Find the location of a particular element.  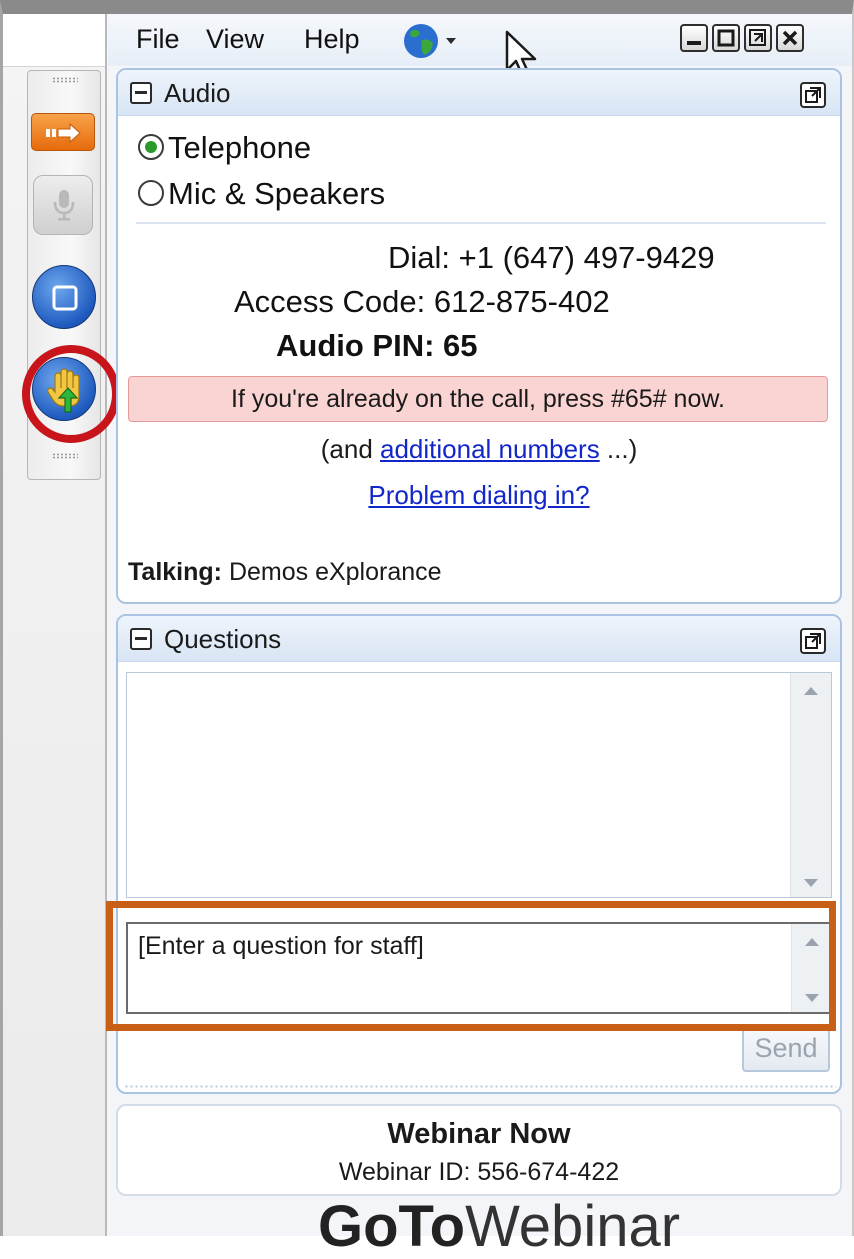

access-code-label: Access Code: is located at coordinates (330, 301).